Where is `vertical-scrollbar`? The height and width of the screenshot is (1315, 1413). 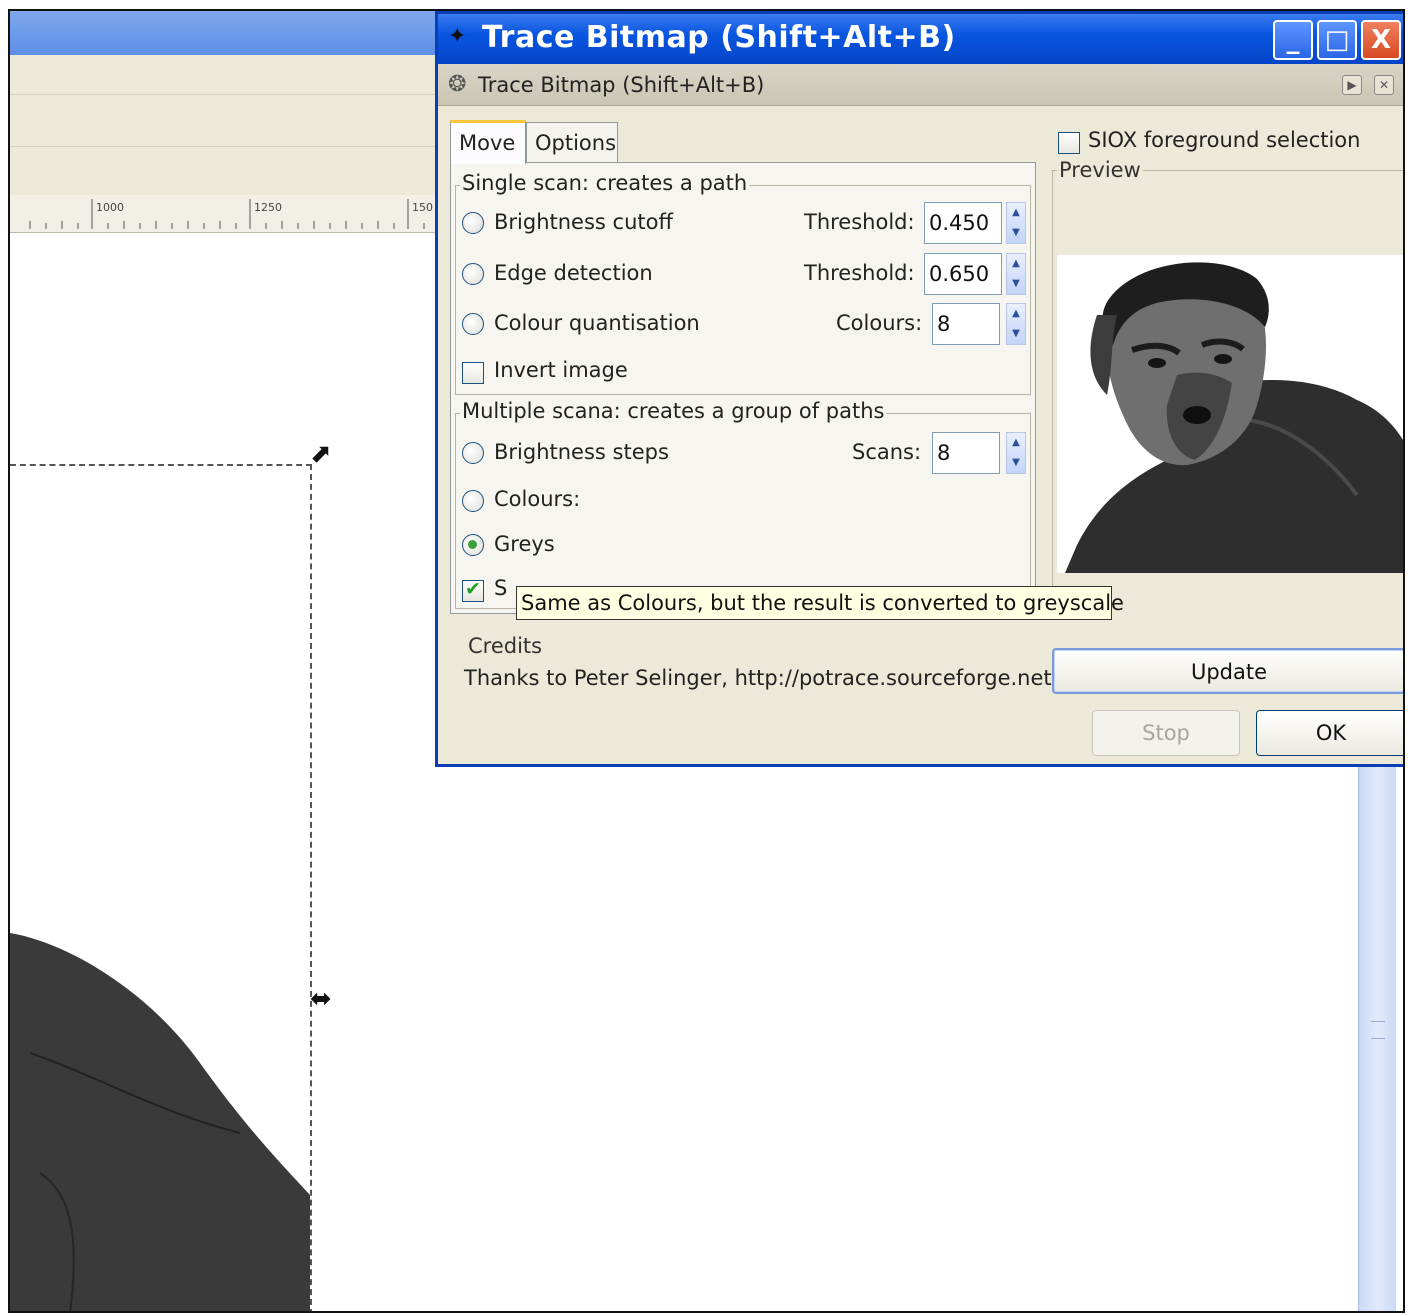 vertical-scrollbar is located at coordinates (1377, 1036).